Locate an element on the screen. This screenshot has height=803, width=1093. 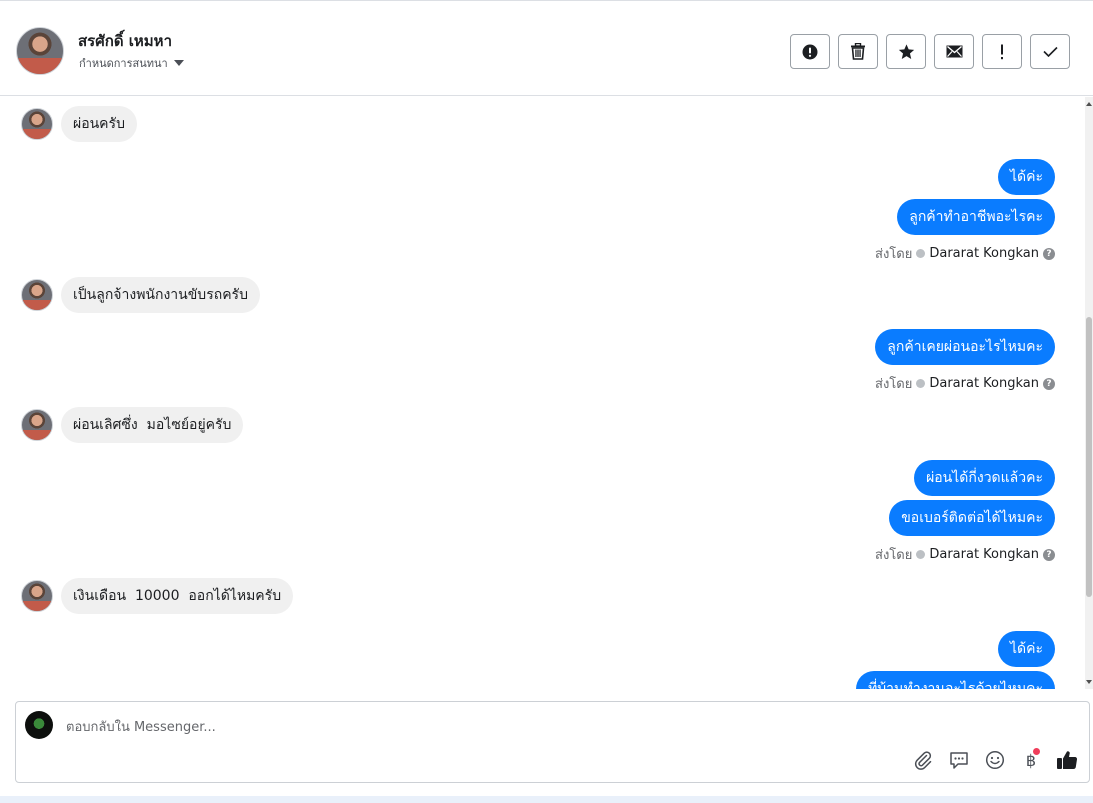
thumbs-up-icon is located at coordinates (1067, 760).